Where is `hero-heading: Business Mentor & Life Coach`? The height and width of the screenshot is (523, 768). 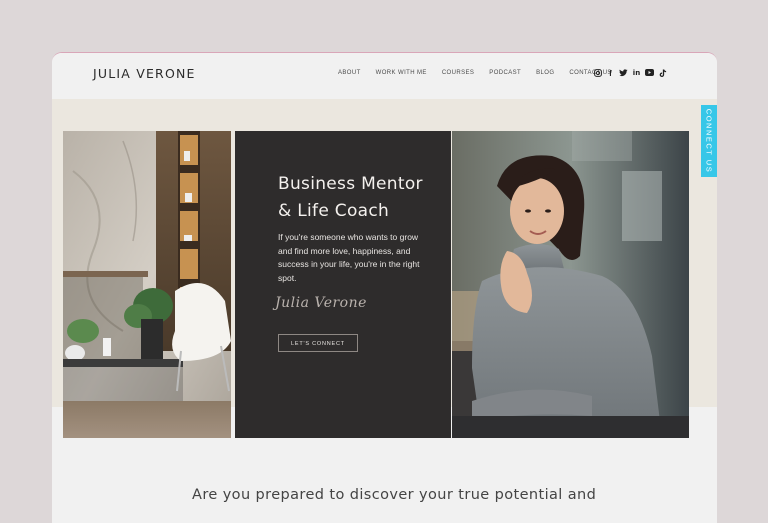
hero-heading: Business Mentor & Life Coach is located at coordinates (358, 198).